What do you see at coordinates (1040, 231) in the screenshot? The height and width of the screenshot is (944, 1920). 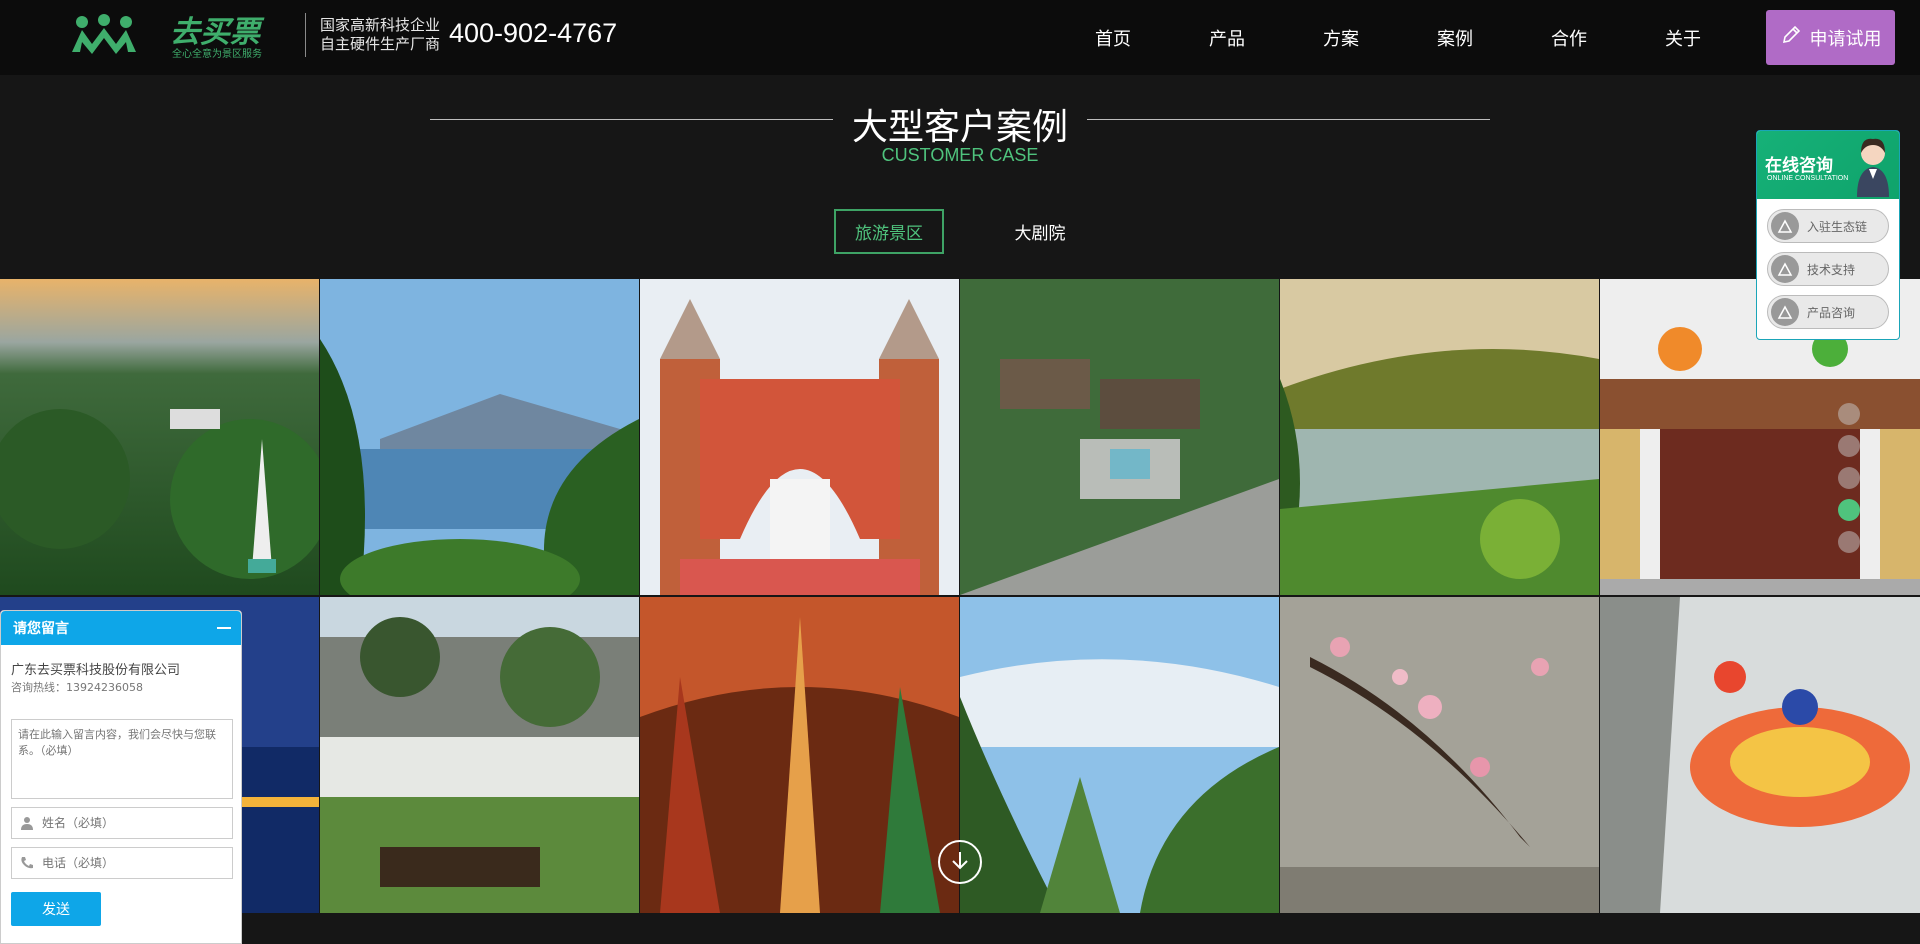 I see `tab-theater: 大剧院` at bounding box center [1040, 231].